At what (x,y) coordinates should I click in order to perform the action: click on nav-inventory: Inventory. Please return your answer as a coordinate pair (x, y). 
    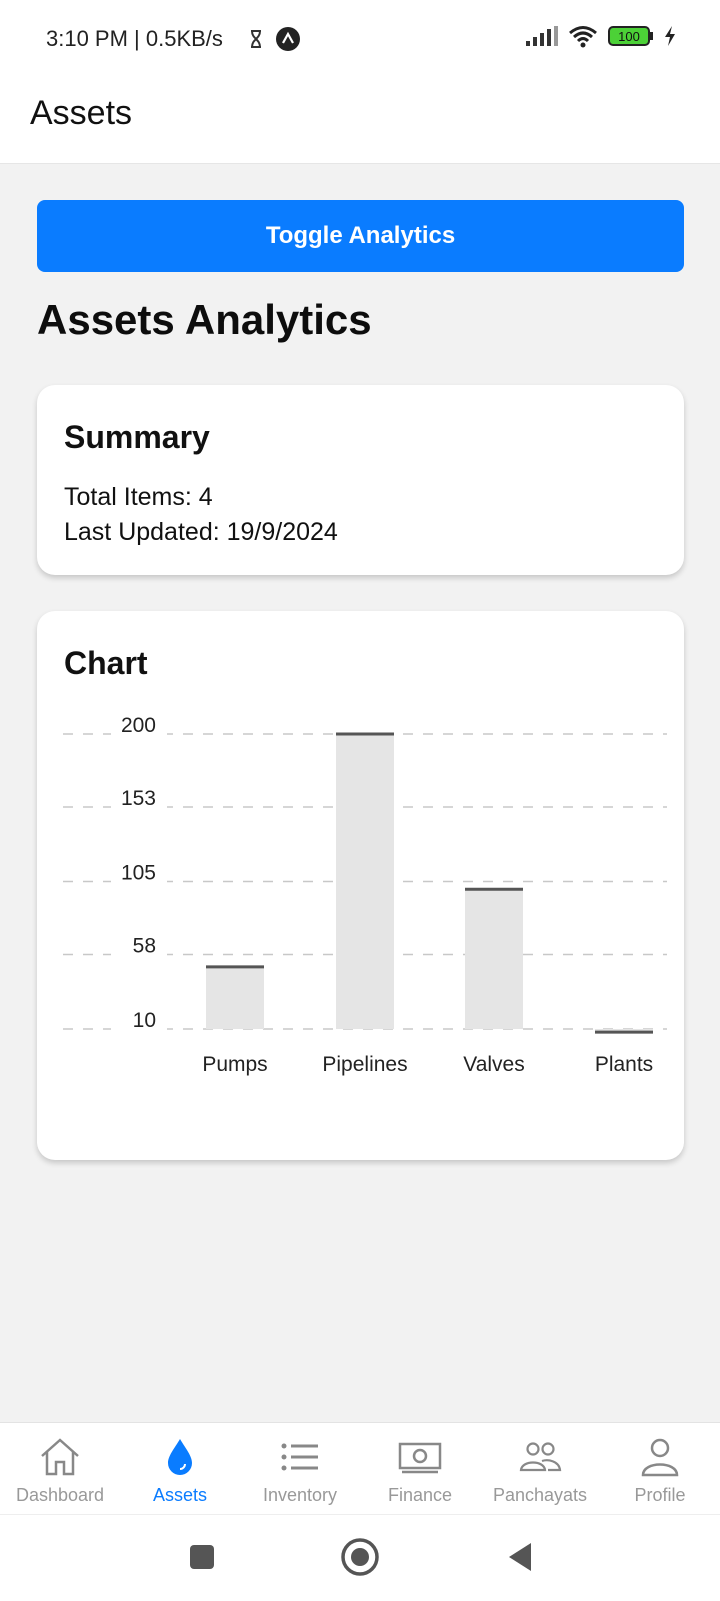
    Looking at the image, I should click on (300, 1469).